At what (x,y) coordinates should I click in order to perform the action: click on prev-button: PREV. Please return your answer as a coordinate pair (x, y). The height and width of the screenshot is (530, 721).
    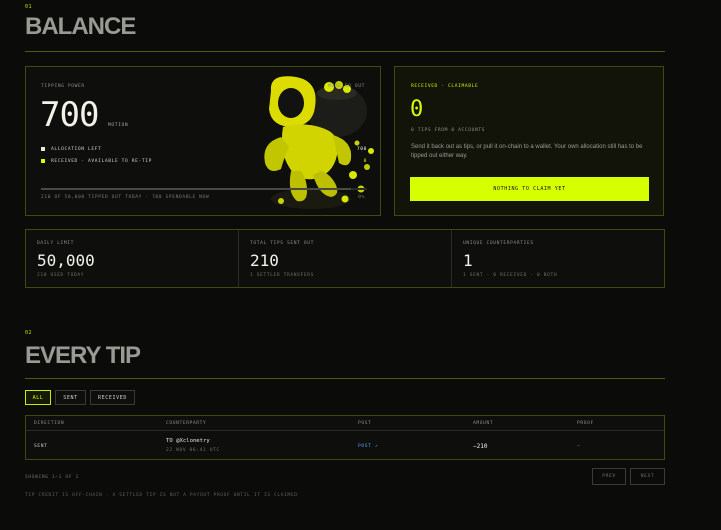
    Looking at the image, I should click on (609, 476).